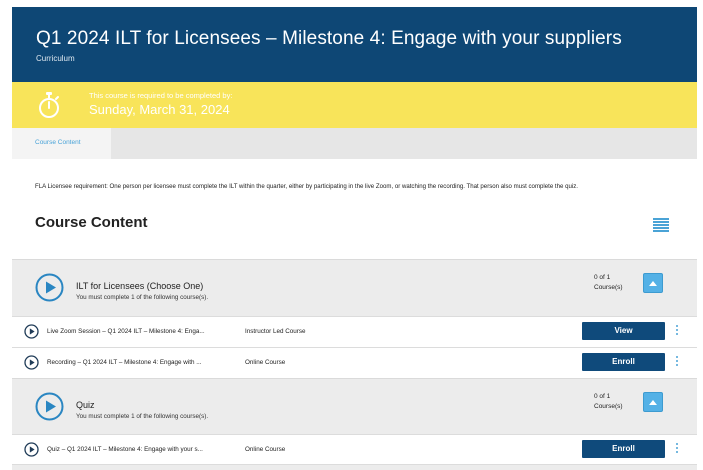  Describe the element at coordinates (354, 467) in the screenshot. I see `next-row-edge` at that location.